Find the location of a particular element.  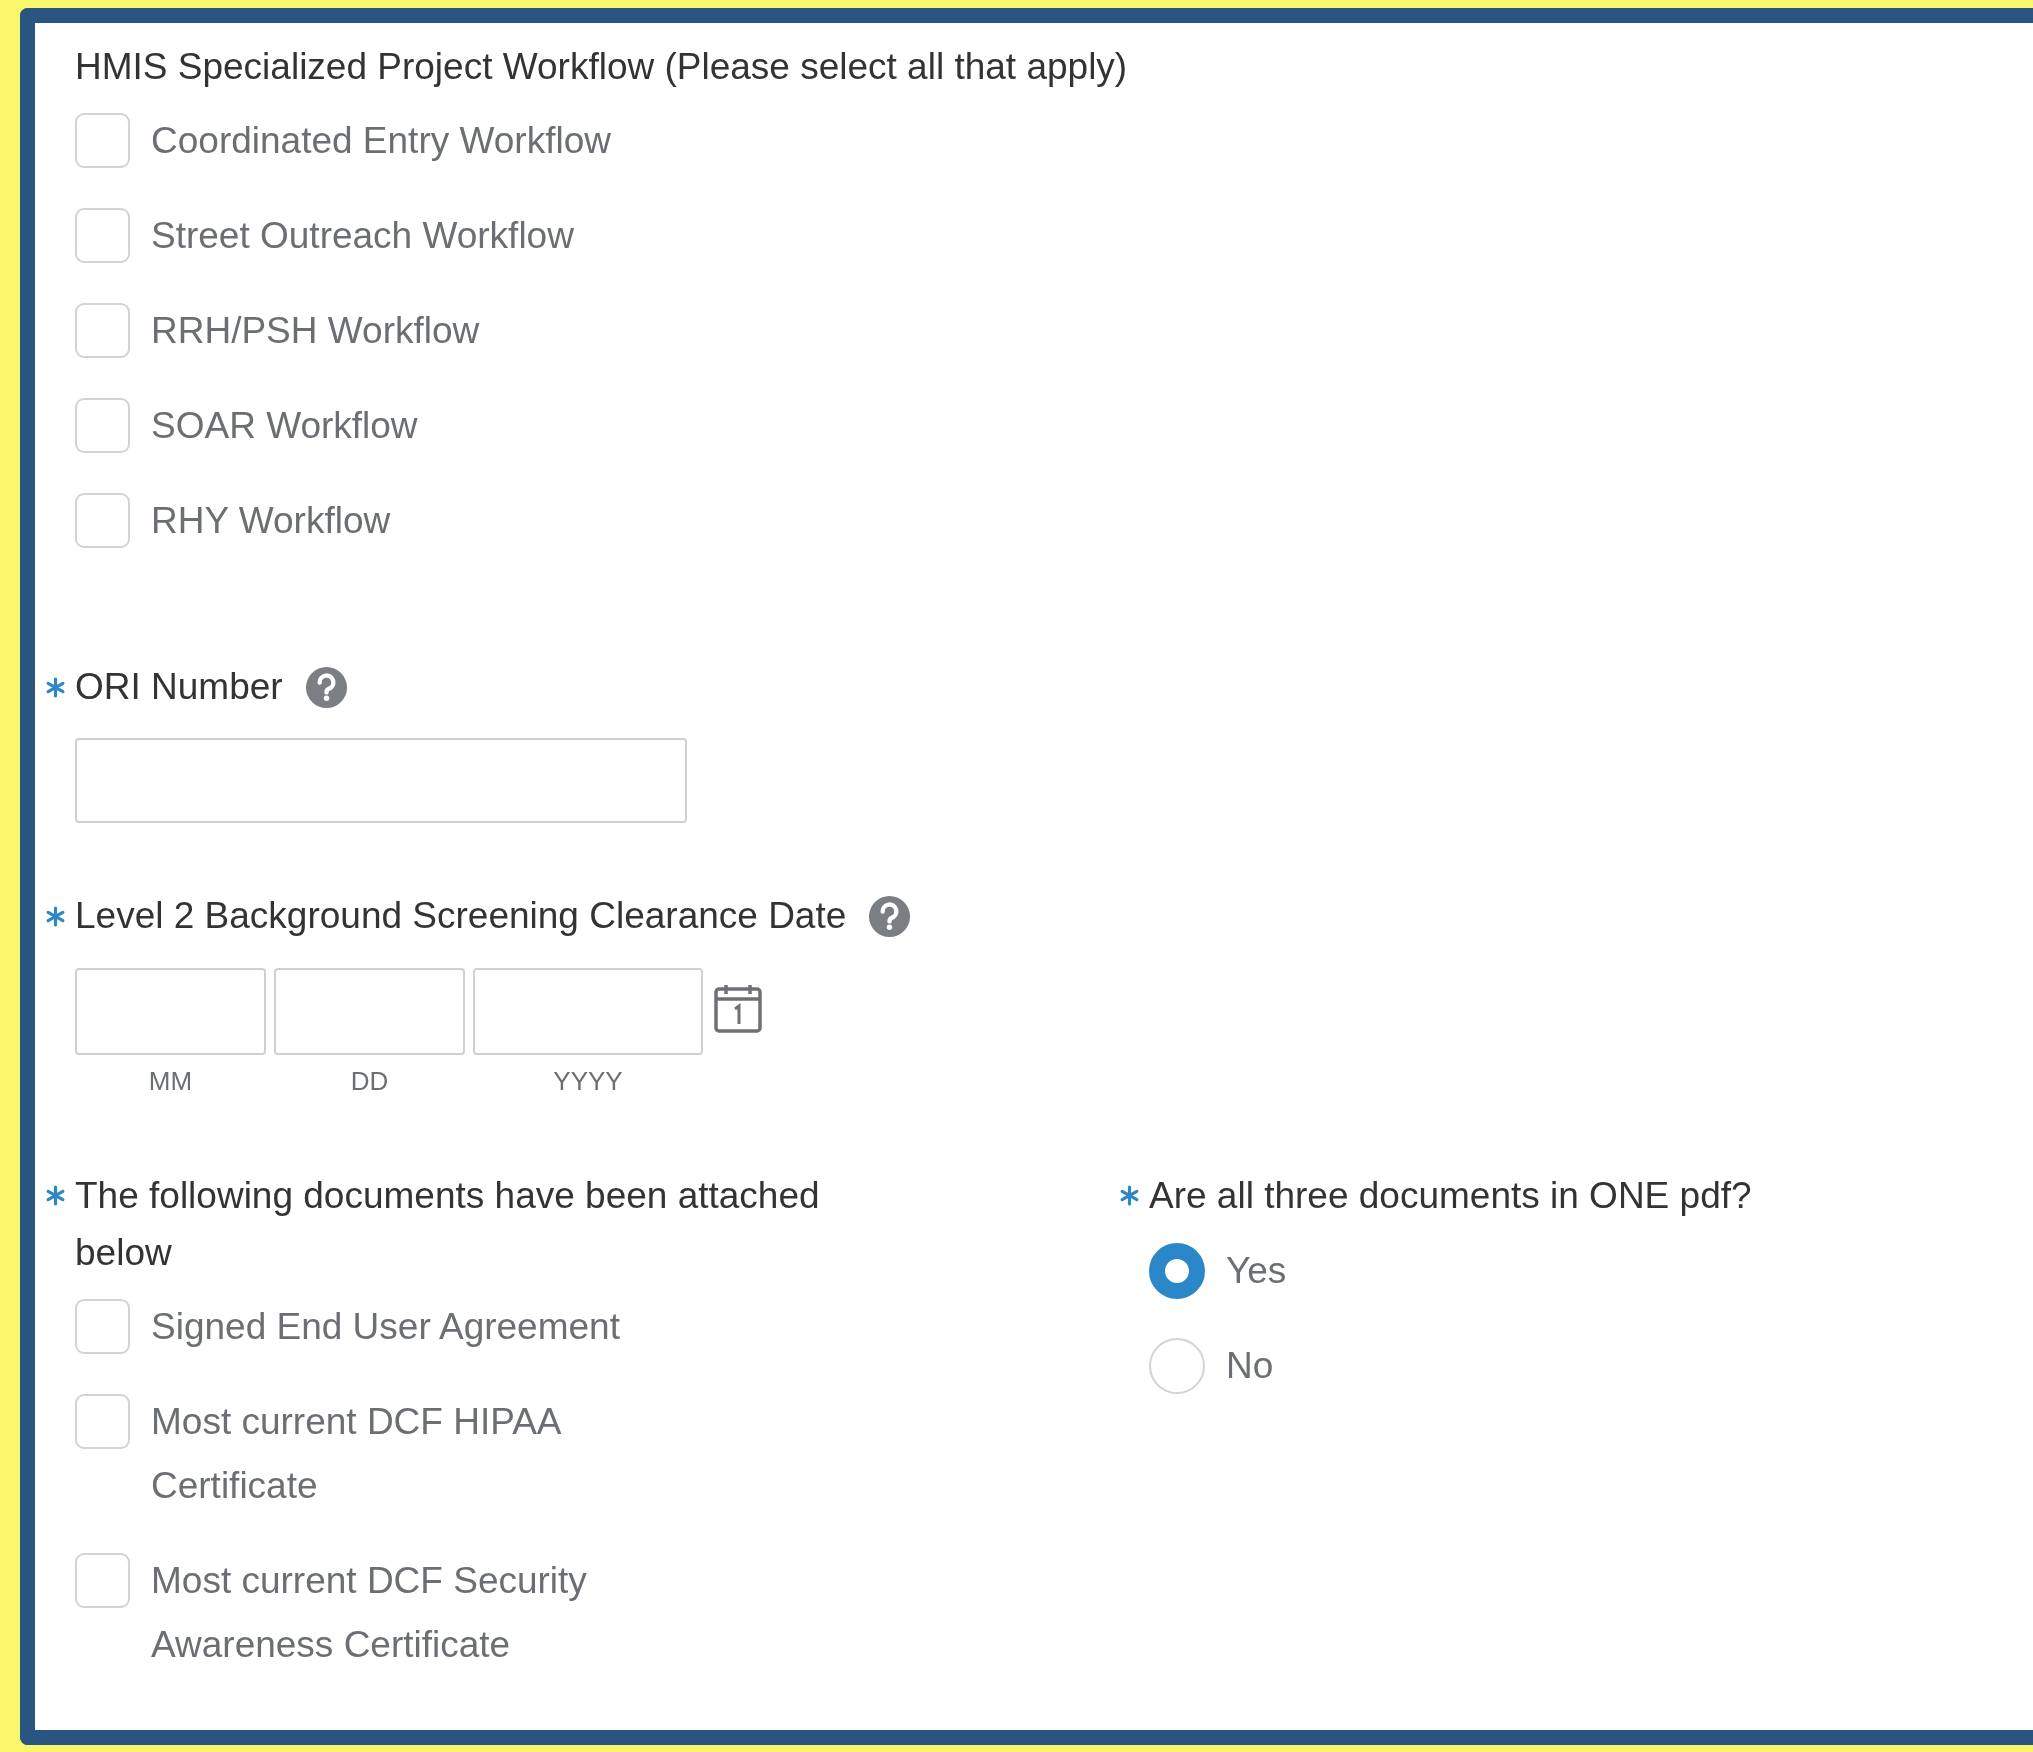

field-label: HMIS Specialized Project Workflow (Please select all that apply) is located at coordinates (602, 67).